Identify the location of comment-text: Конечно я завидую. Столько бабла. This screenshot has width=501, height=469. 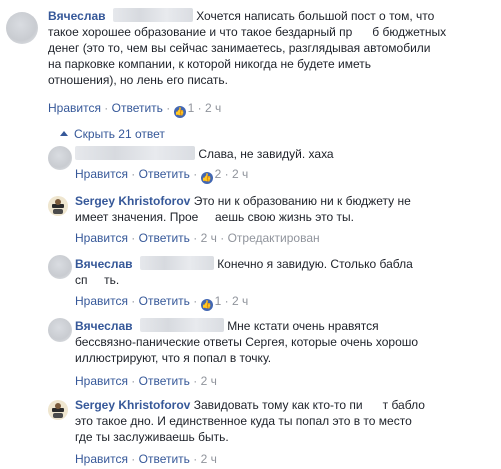
(315, 264).